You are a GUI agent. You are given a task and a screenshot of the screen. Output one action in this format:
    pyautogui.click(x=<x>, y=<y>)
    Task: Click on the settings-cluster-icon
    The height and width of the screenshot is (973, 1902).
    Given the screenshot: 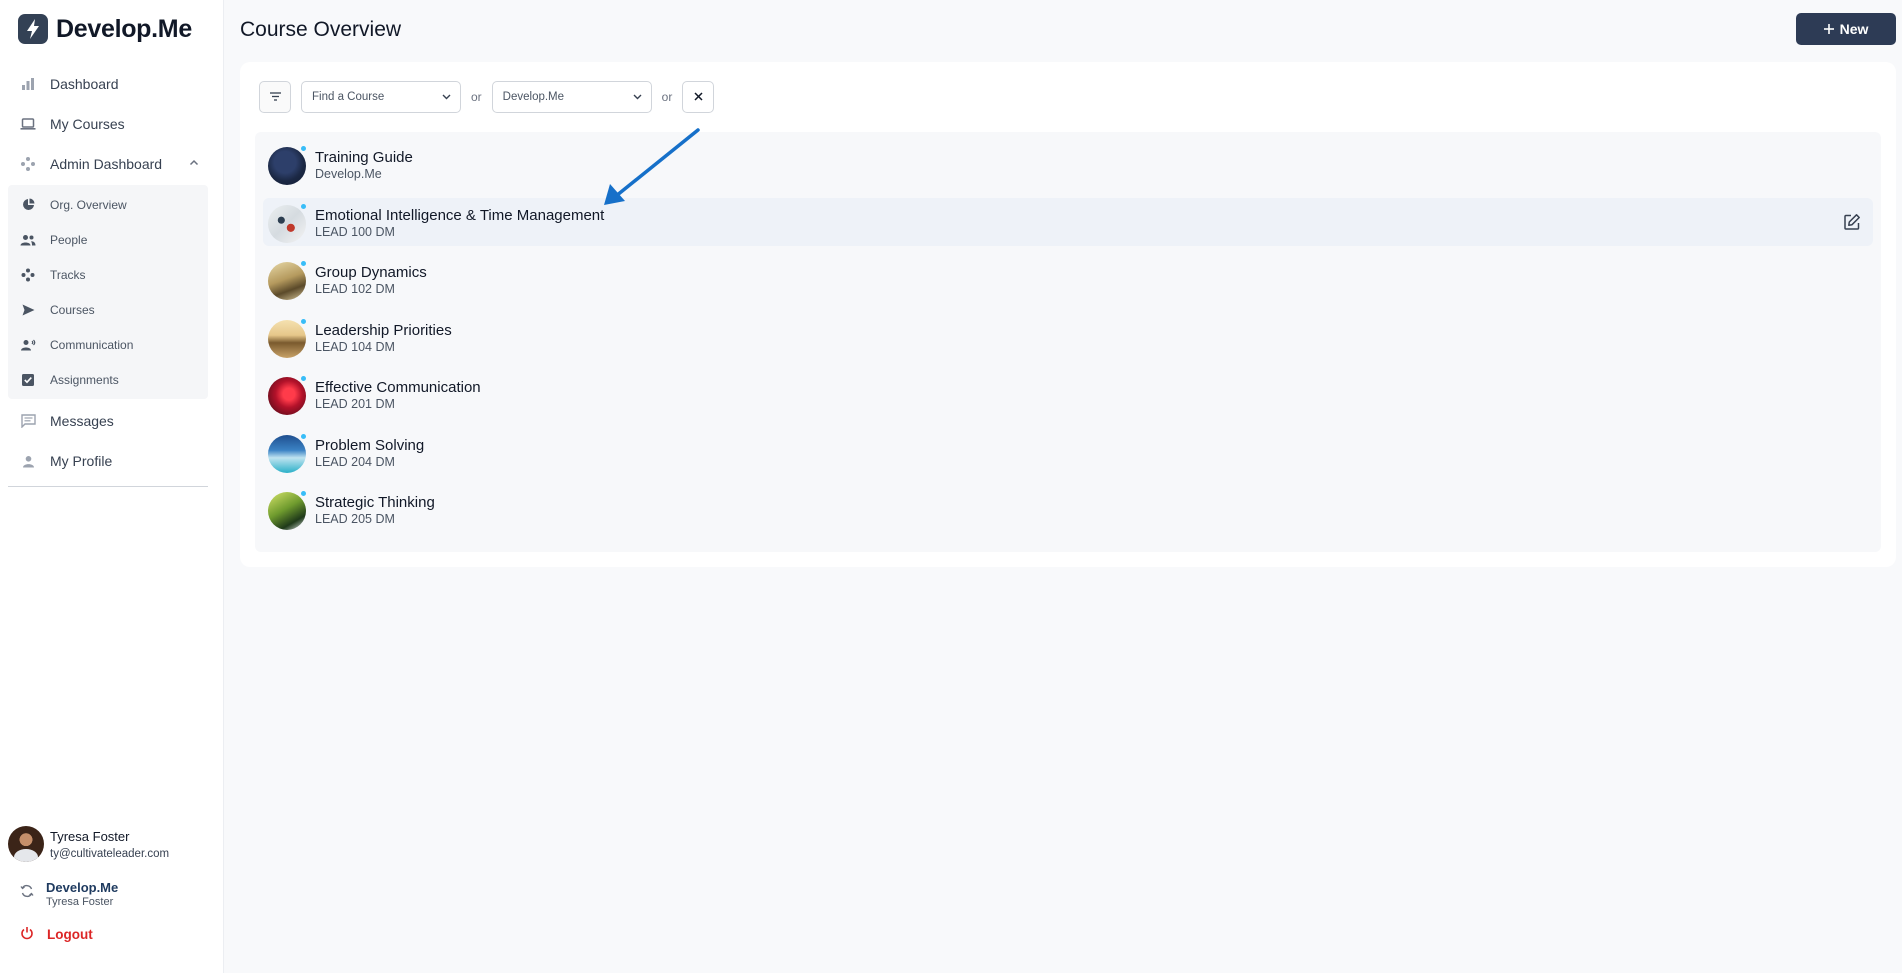 What is the action you would take?
    pyautogui.click(x=28, y=164)
    